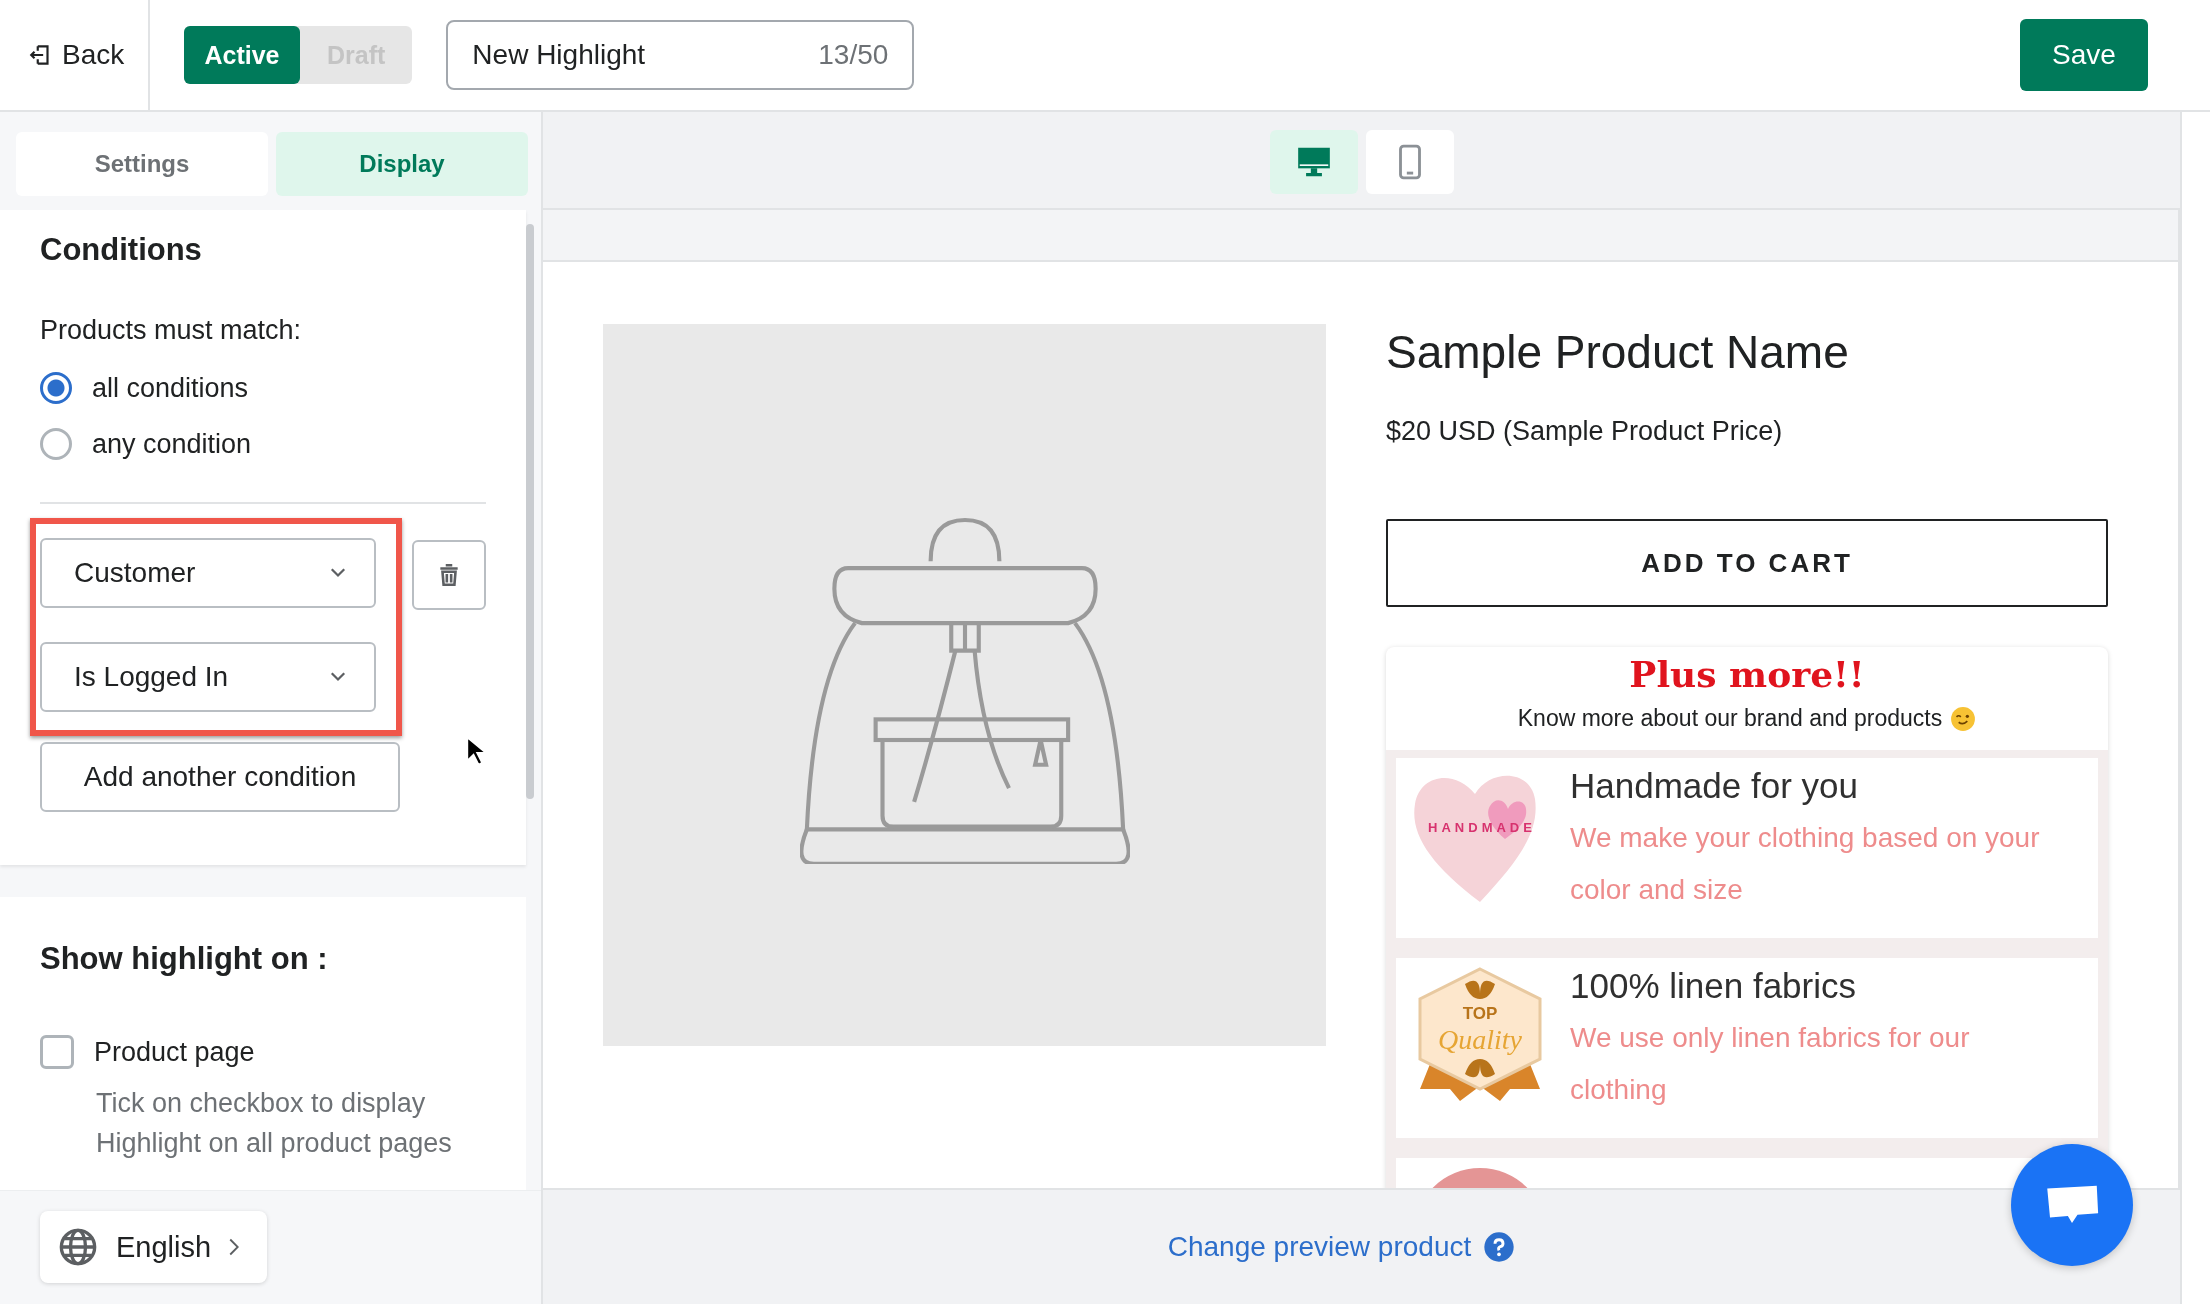 The image size is (2210, 1304). Describe the element at coordinates (121, 250) in the screenshot. I see `section-title: Conditions` at that location.